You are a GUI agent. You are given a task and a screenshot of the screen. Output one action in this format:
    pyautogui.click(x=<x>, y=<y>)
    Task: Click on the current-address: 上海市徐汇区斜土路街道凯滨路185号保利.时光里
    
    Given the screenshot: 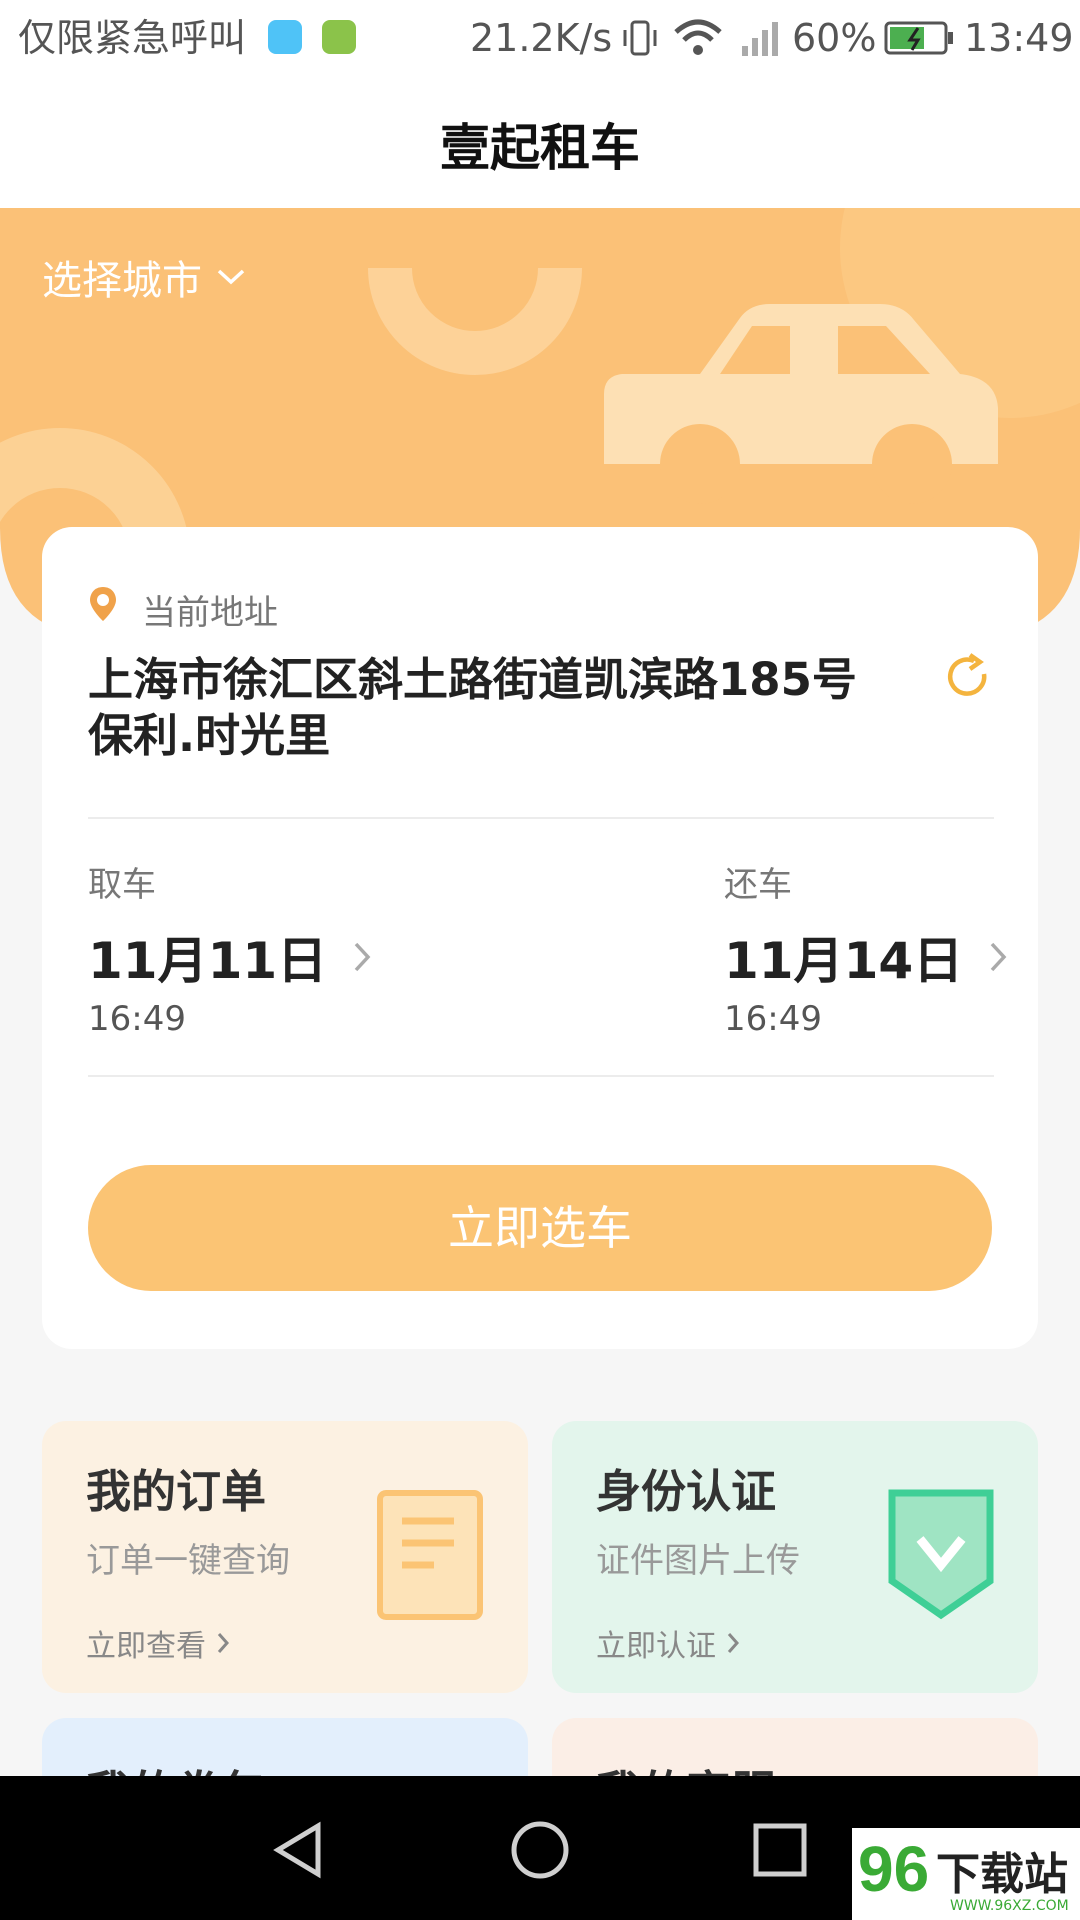 What is the action you would take?
    pyautogui.click(x=488, y=708)
    